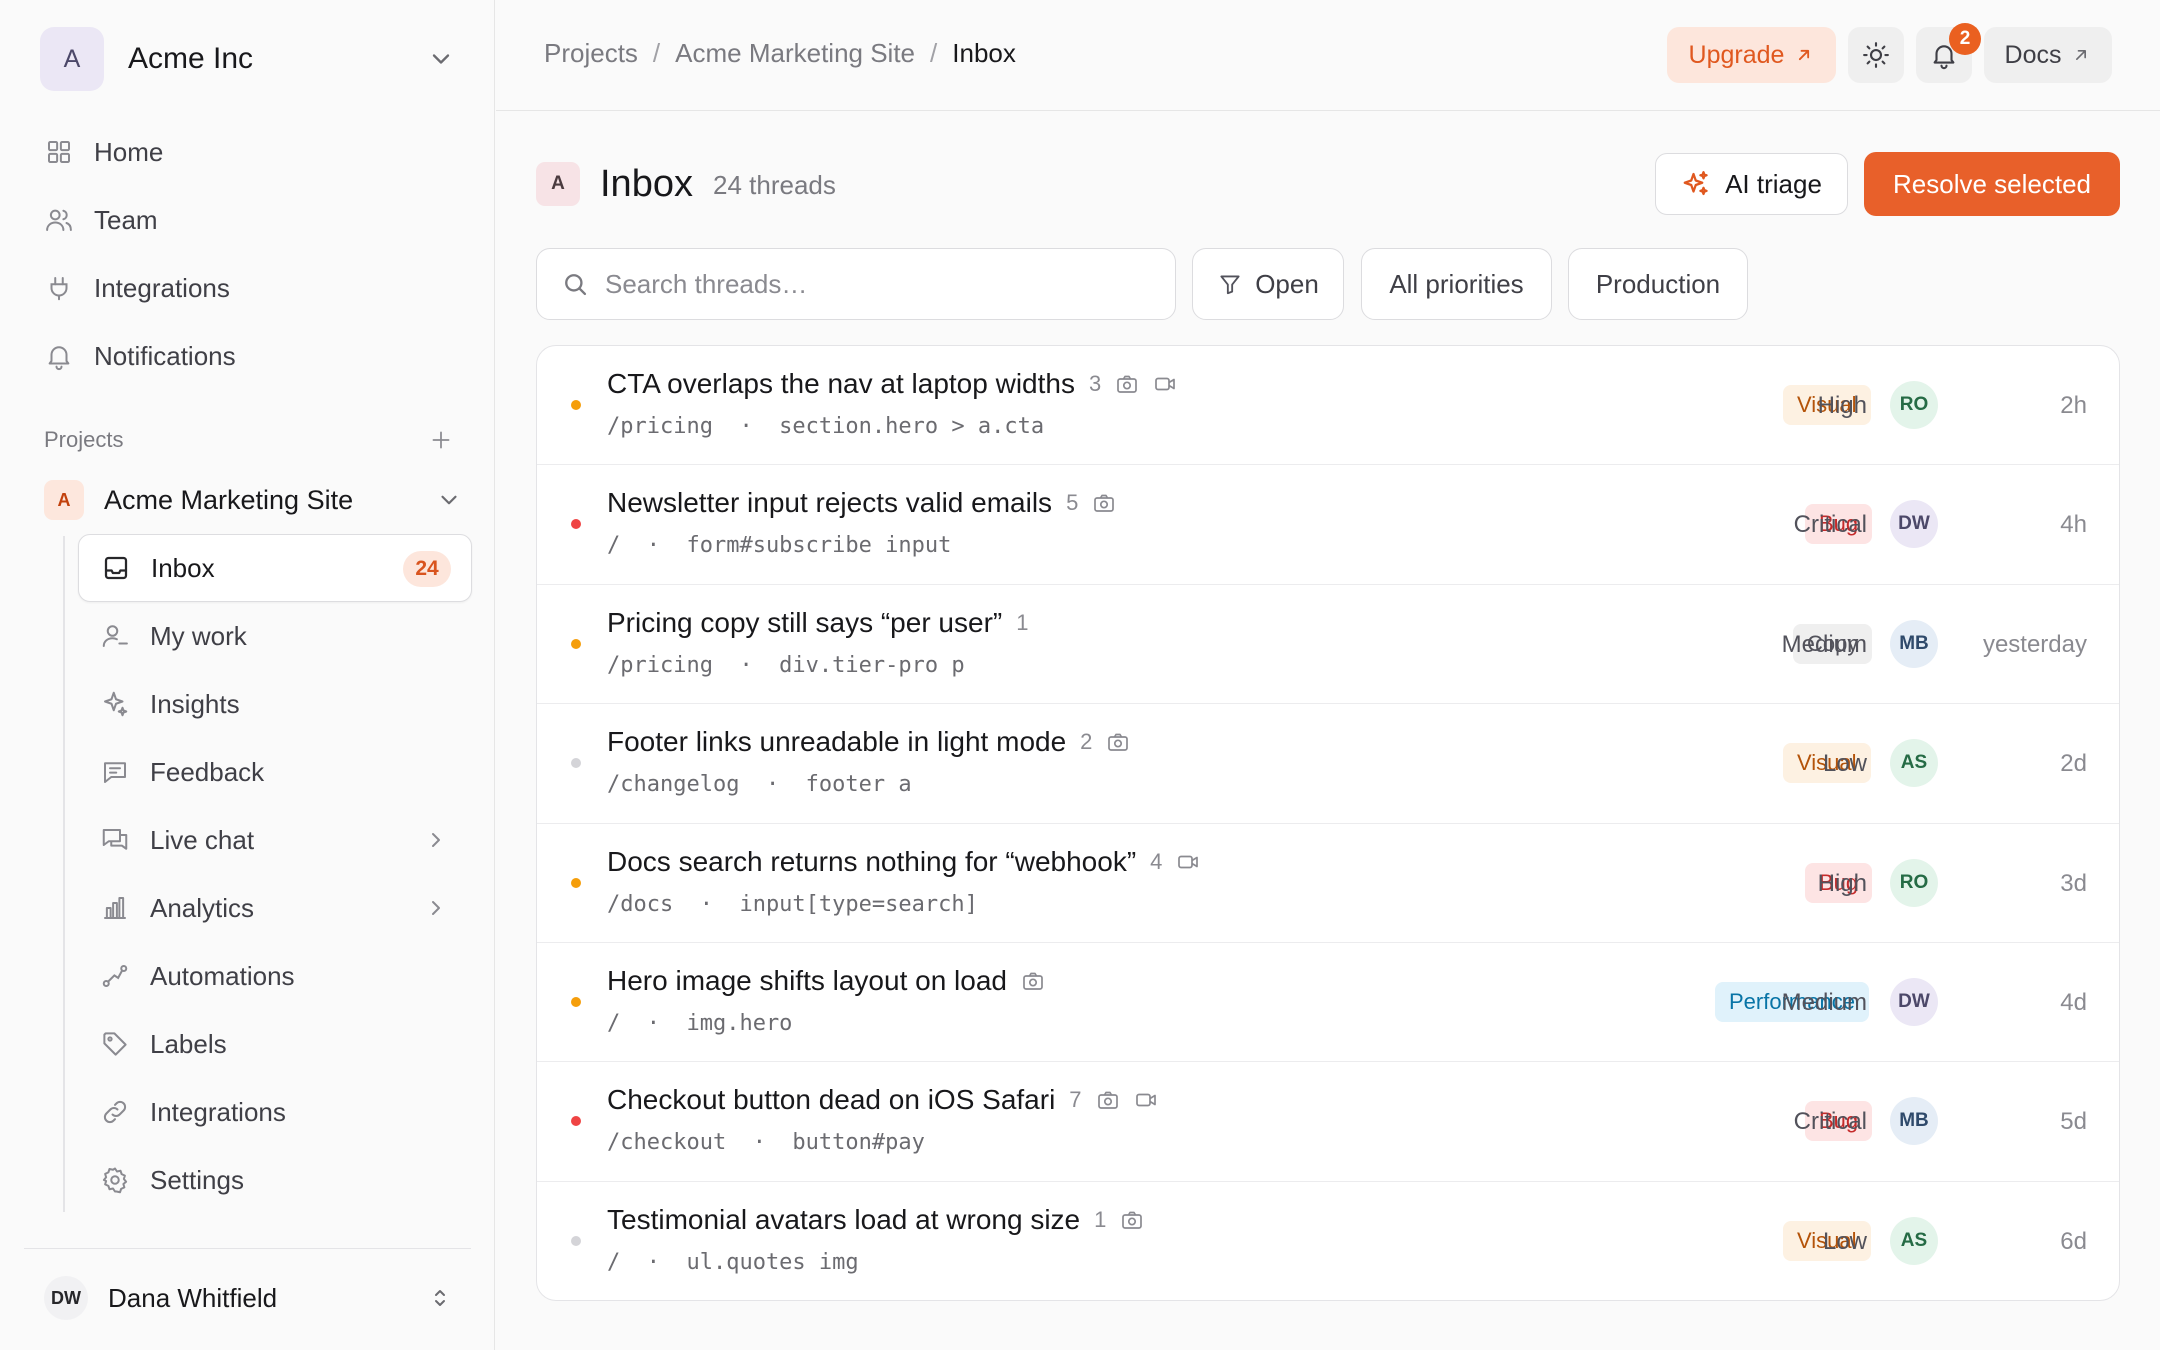 This screenshot has width=2160, height=1350. I want to click on thread-path: /checkout · button#pay, so click(766, 1143).